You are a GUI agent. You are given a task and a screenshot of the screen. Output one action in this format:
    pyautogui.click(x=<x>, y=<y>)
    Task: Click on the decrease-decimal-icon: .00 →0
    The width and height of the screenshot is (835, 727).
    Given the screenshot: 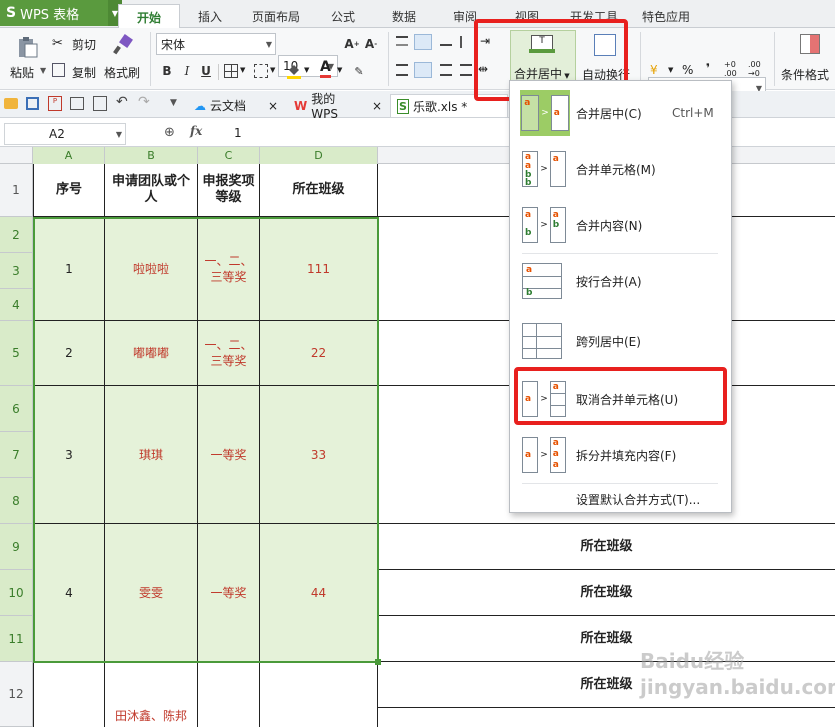 What is the action you would take?
    pyautogui.click(x=754, y=69)
    